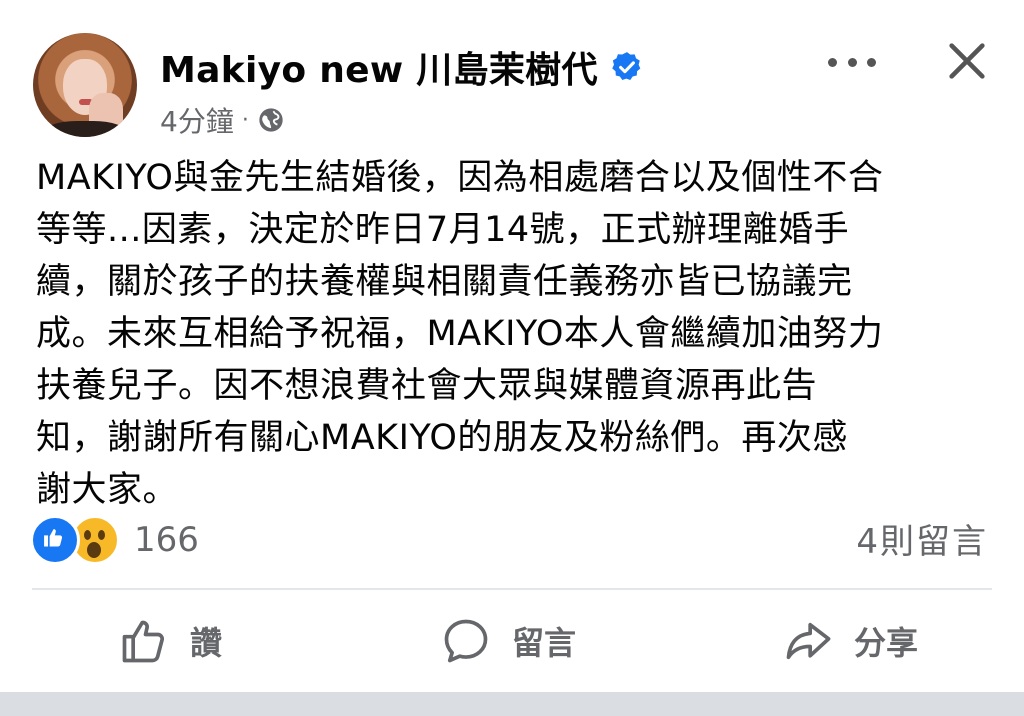 The image size is (1024, 716). Describe the element at coordinates (114, 540) in the screenshot. I see `reactions-summary: 166` at that location.